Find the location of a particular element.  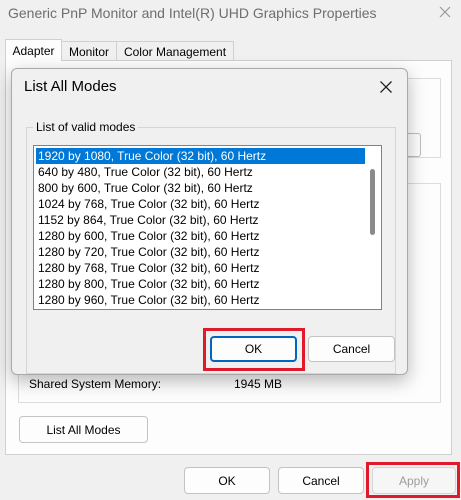

valid-modes-group-label: List of valid modes is located at coordinates (86, 127).